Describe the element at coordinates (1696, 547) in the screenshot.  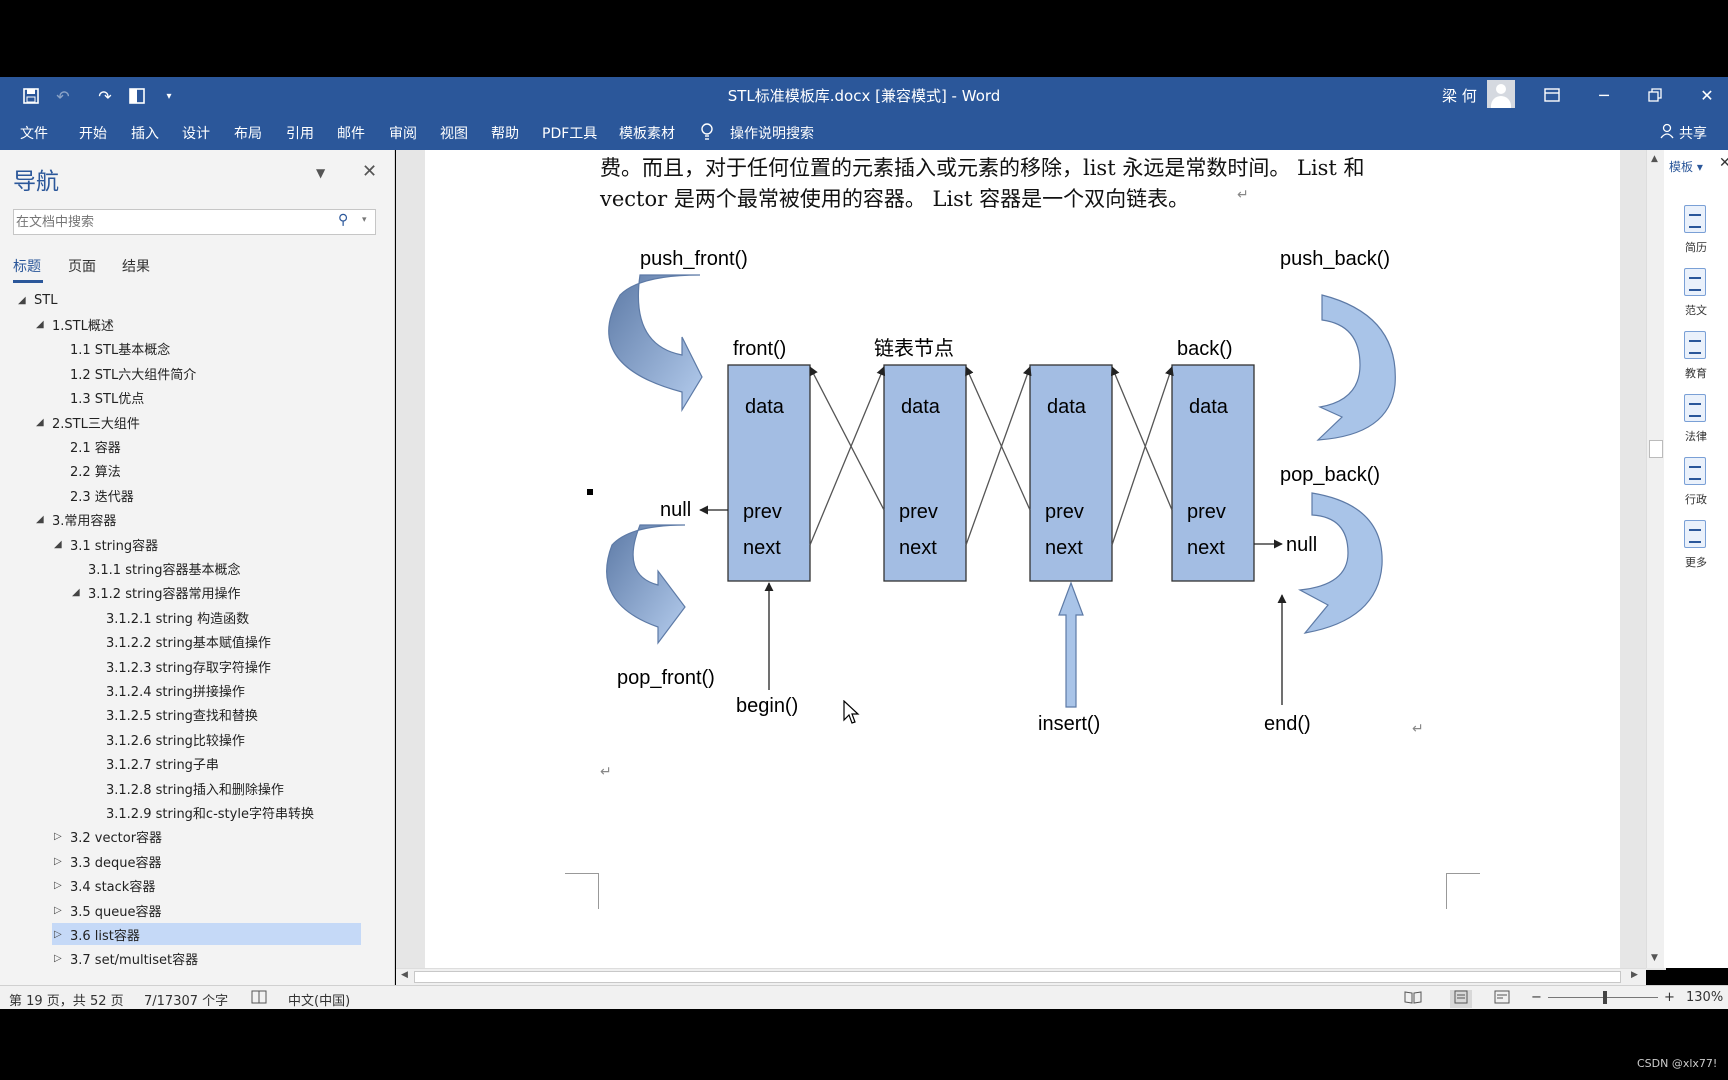
I see `template-more: 更多` at that location.